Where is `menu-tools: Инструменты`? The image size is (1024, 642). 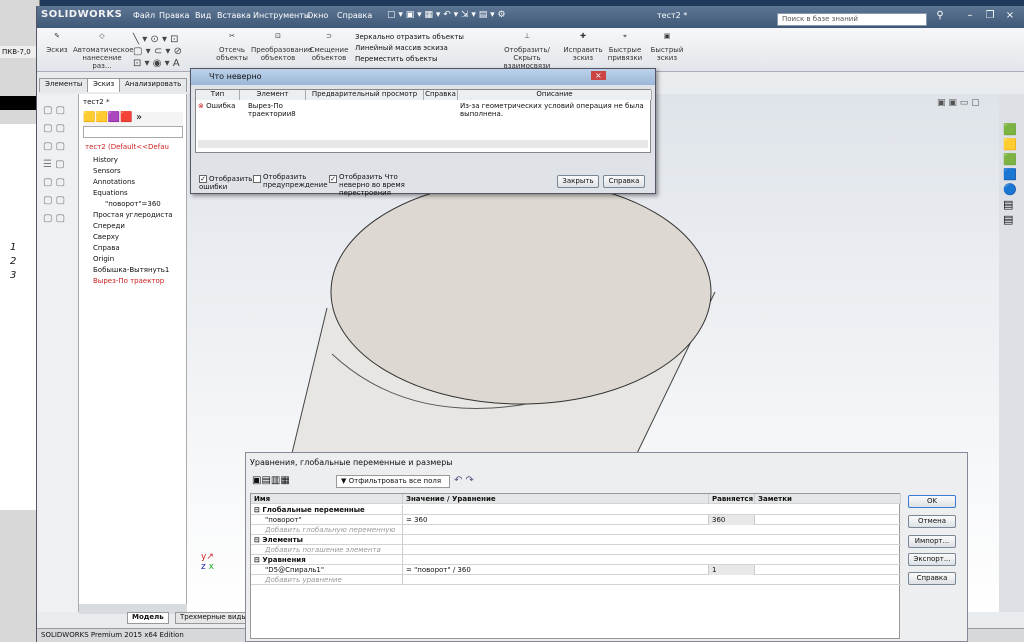
menu-tools: Инструменты is located at coordinates (281, 15).